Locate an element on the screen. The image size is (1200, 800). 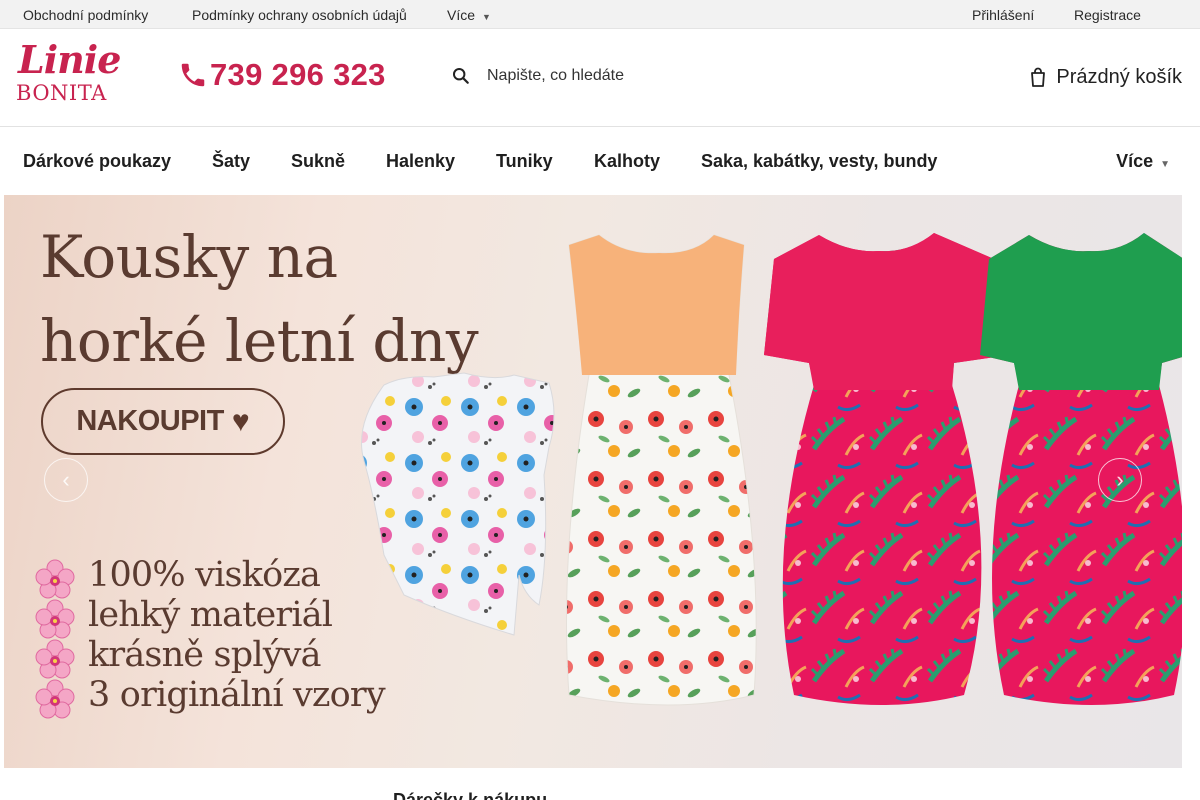
shop-now-button: NAKOUPIT ♥ is located at coordinates (163, 421).